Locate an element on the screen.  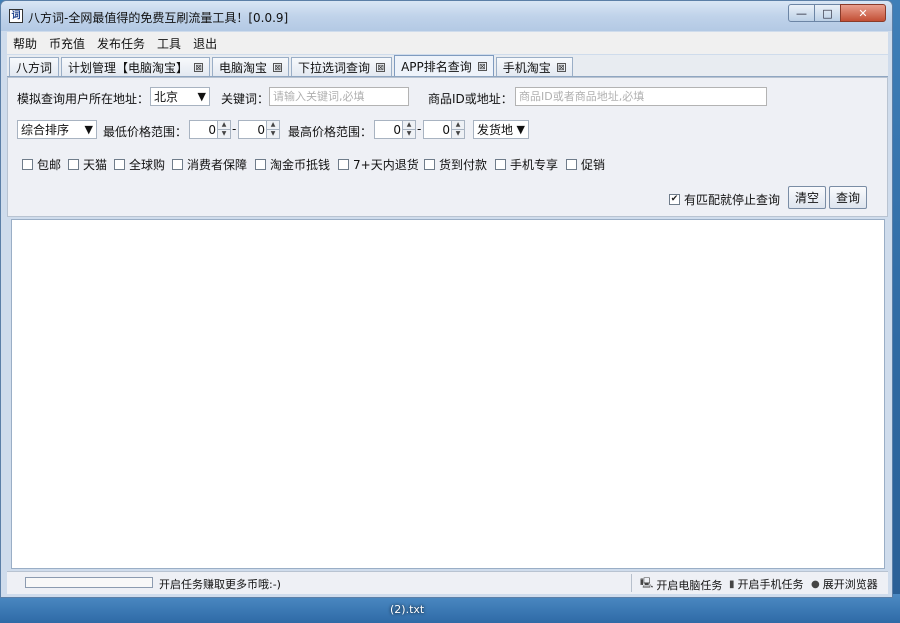
filter-label: 消费者保障 is located at coordinates (217, 165).